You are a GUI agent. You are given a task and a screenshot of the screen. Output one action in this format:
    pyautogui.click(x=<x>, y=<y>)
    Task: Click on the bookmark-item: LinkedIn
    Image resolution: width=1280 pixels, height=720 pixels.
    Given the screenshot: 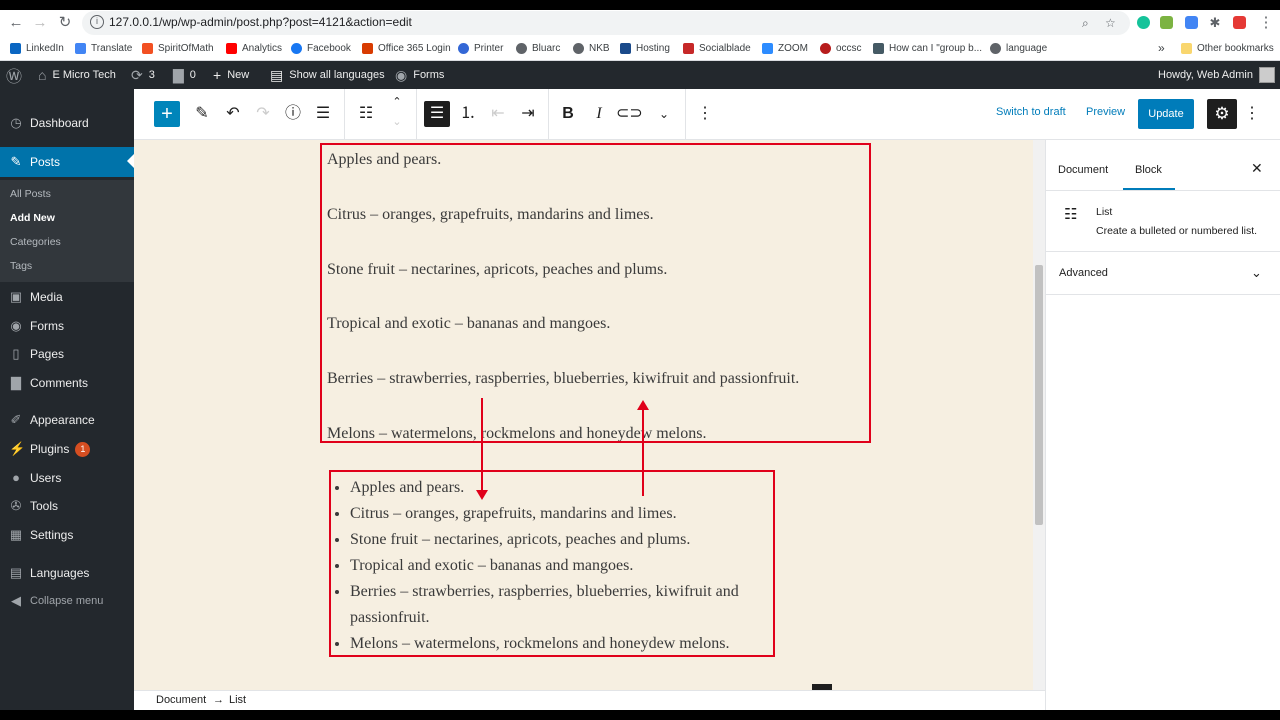 What is the action you would take?
    pyautogui.click(x=37, y=48)
    